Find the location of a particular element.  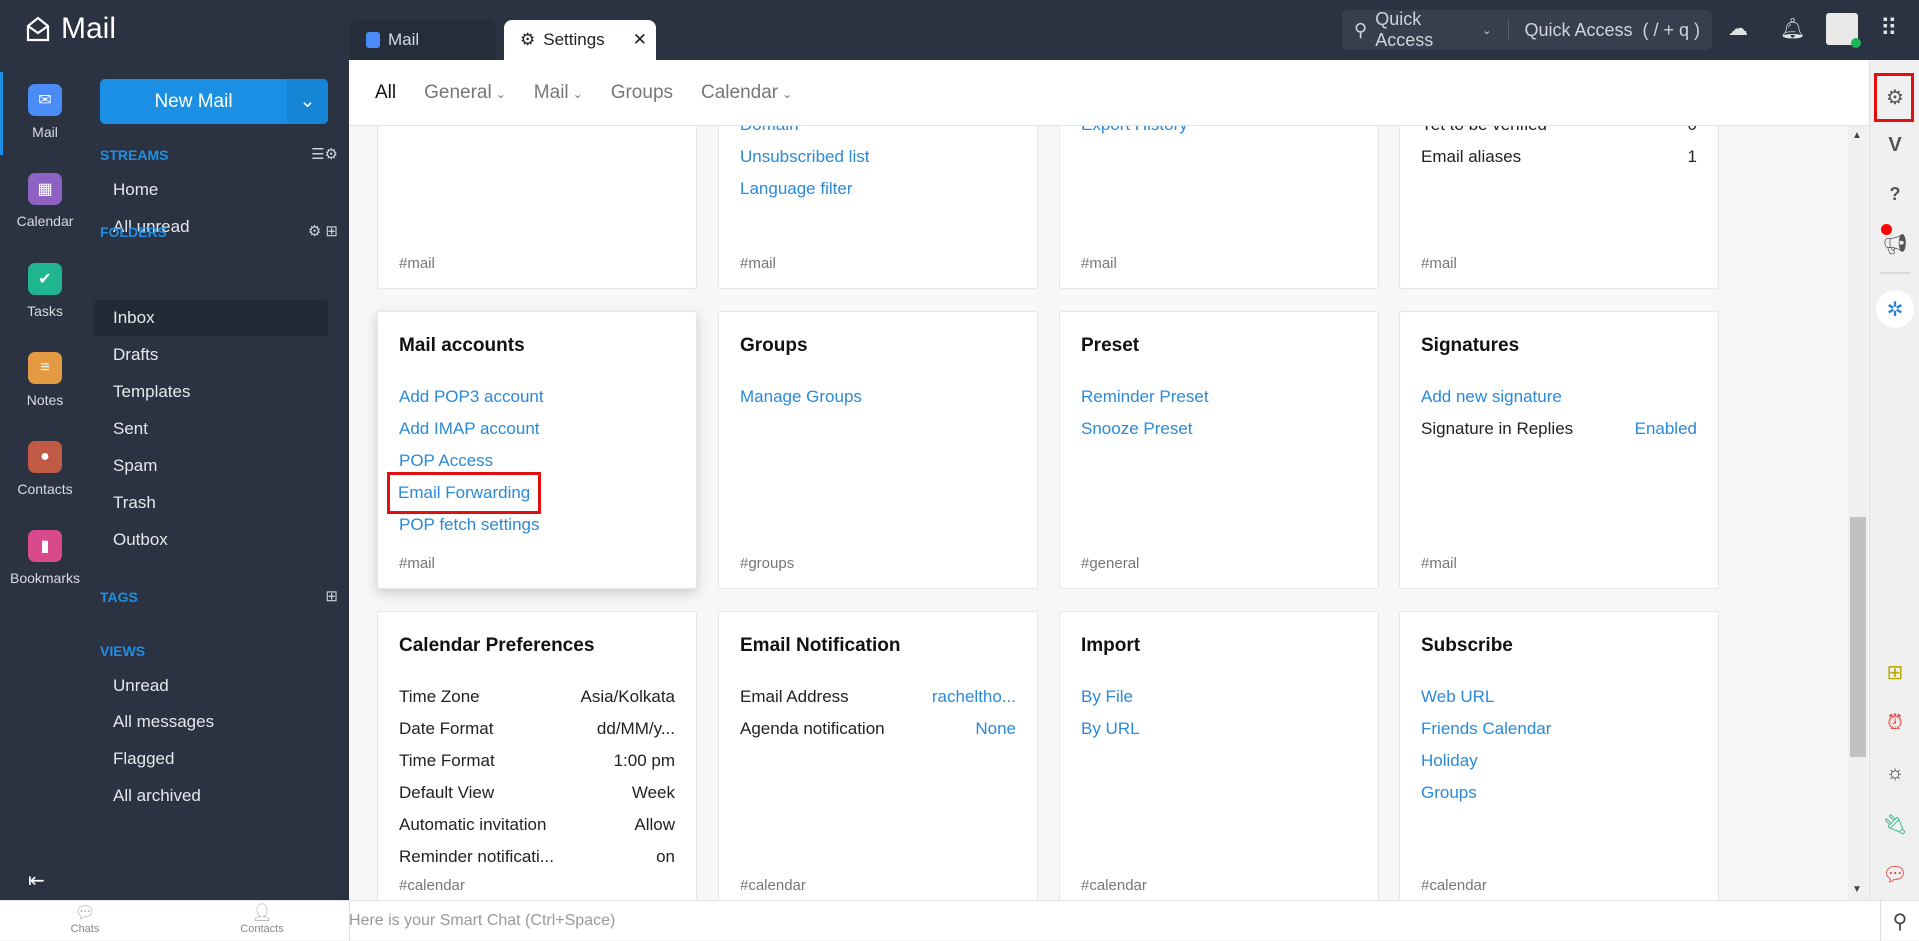

settings-link: Reminder Preset is located at coordinates (1145, 397).